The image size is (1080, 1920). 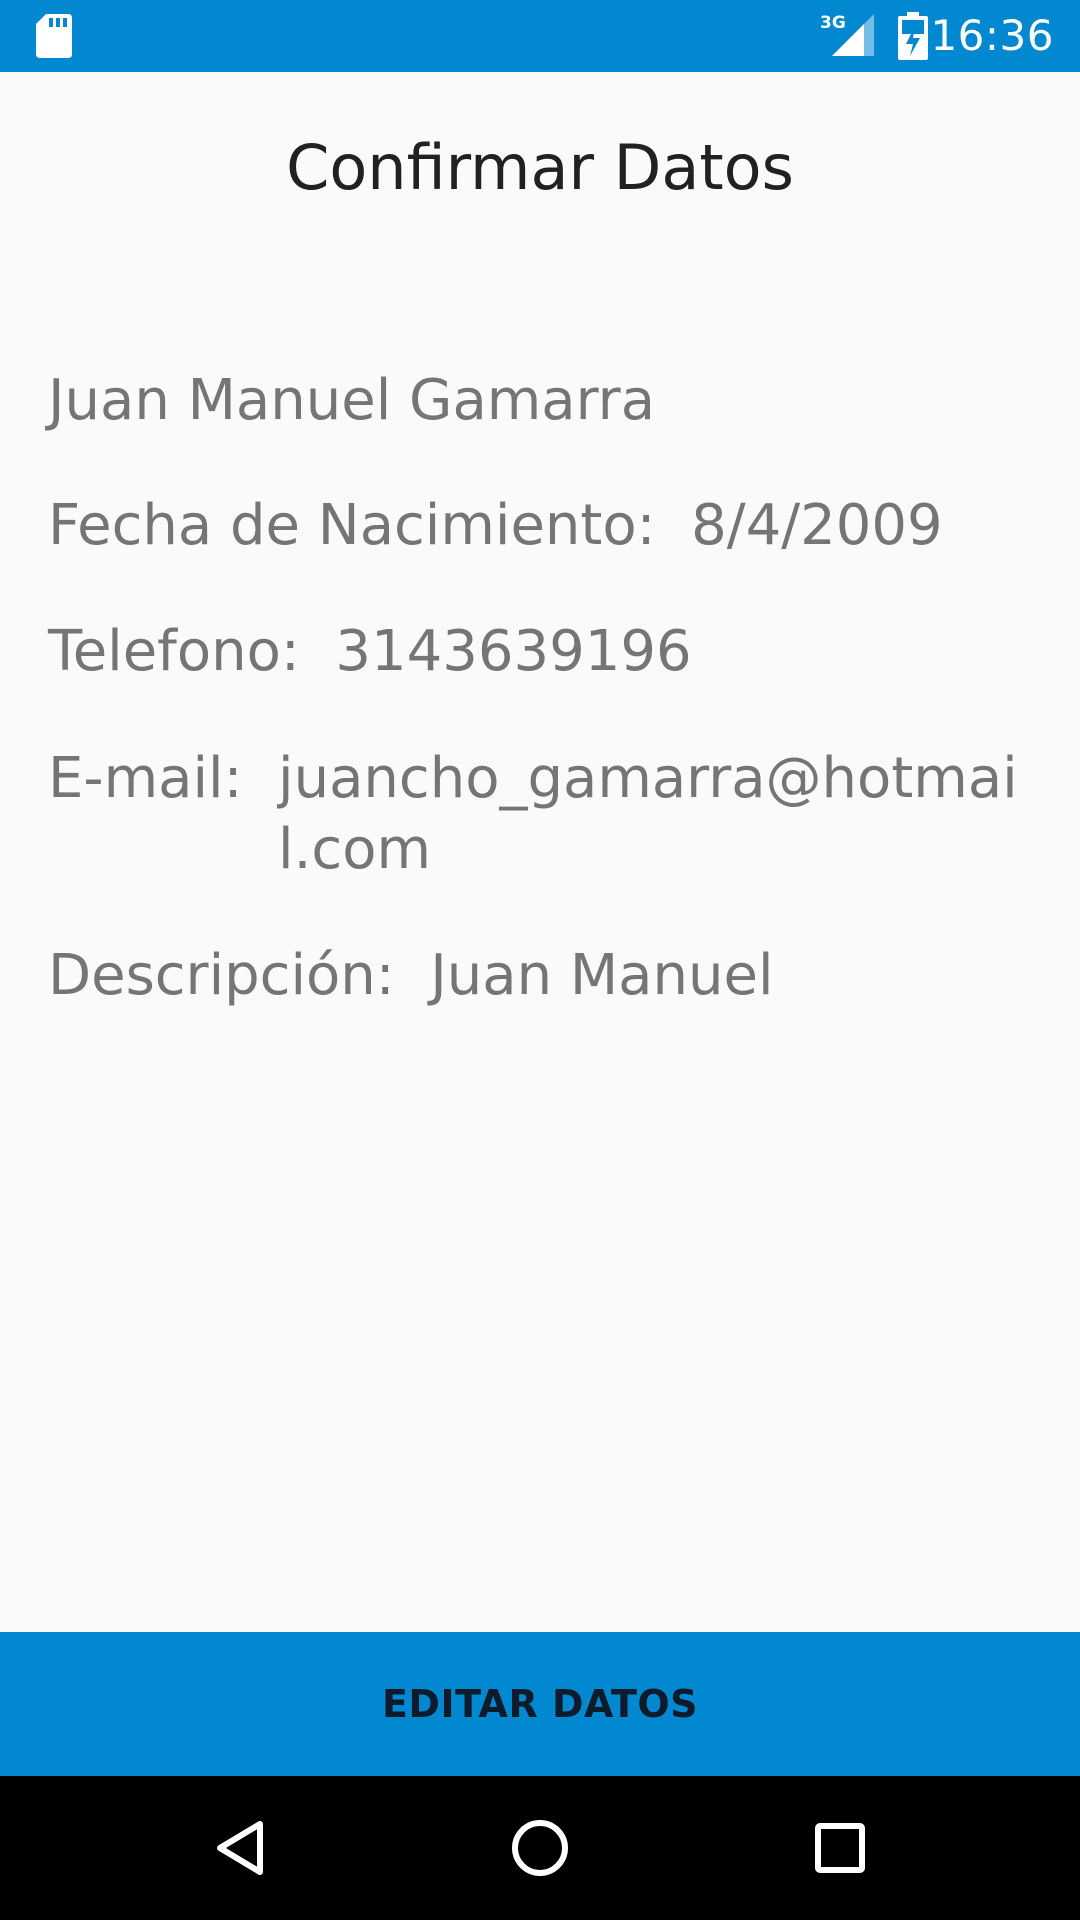 What do you see at coordinates (352, 400) in the screenshot?
I see `full-name-text: Juan Manuel Gamarra` at bounding box center [352, 400].